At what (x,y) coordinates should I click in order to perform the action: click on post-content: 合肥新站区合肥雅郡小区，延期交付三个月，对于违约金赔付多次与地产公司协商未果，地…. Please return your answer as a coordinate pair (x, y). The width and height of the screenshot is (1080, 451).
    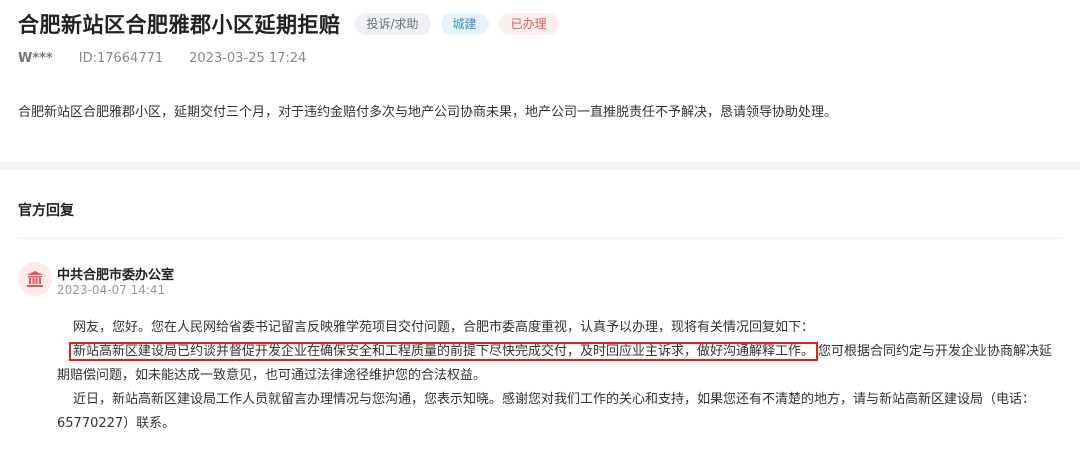
    Looking at the image, I should click on (428, 112).